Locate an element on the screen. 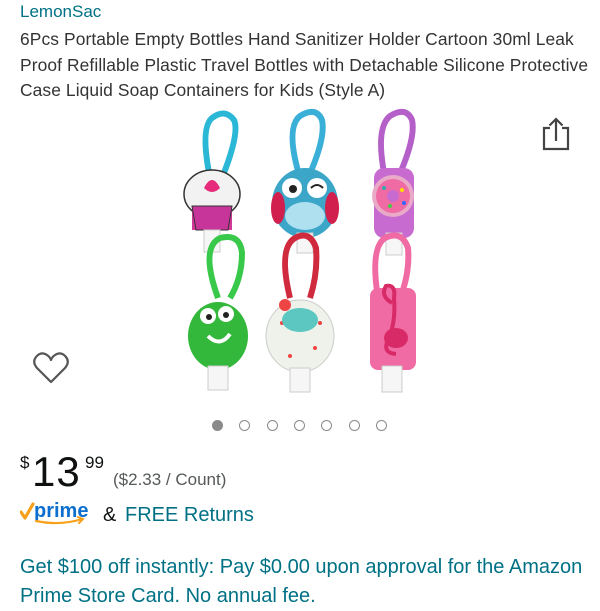 The image size is (600, 611). free-returns-link: FREE Returns is located at coordinates (189, 515).